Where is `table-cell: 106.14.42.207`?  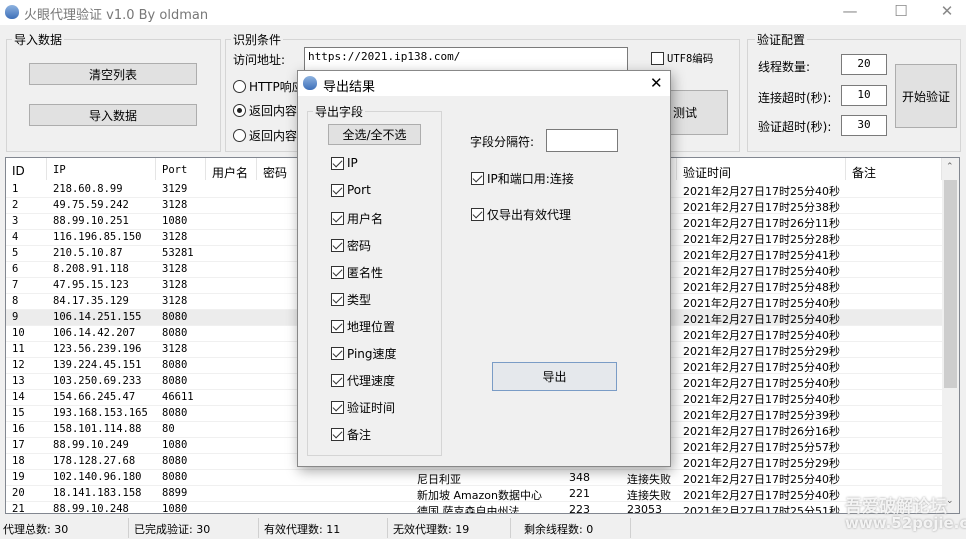
table-cell: 106.14.42.207 is located at coordinates (94, 333).